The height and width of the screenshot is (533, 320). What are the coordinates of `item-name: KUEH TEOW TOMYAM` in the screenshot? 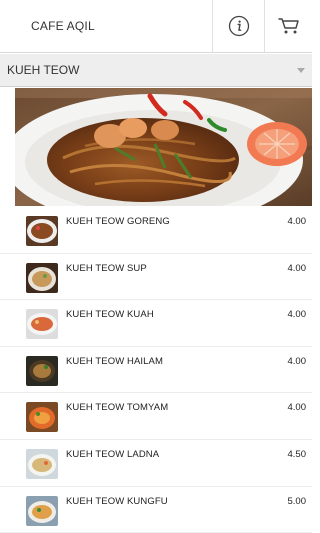 It's located at (117, 408).